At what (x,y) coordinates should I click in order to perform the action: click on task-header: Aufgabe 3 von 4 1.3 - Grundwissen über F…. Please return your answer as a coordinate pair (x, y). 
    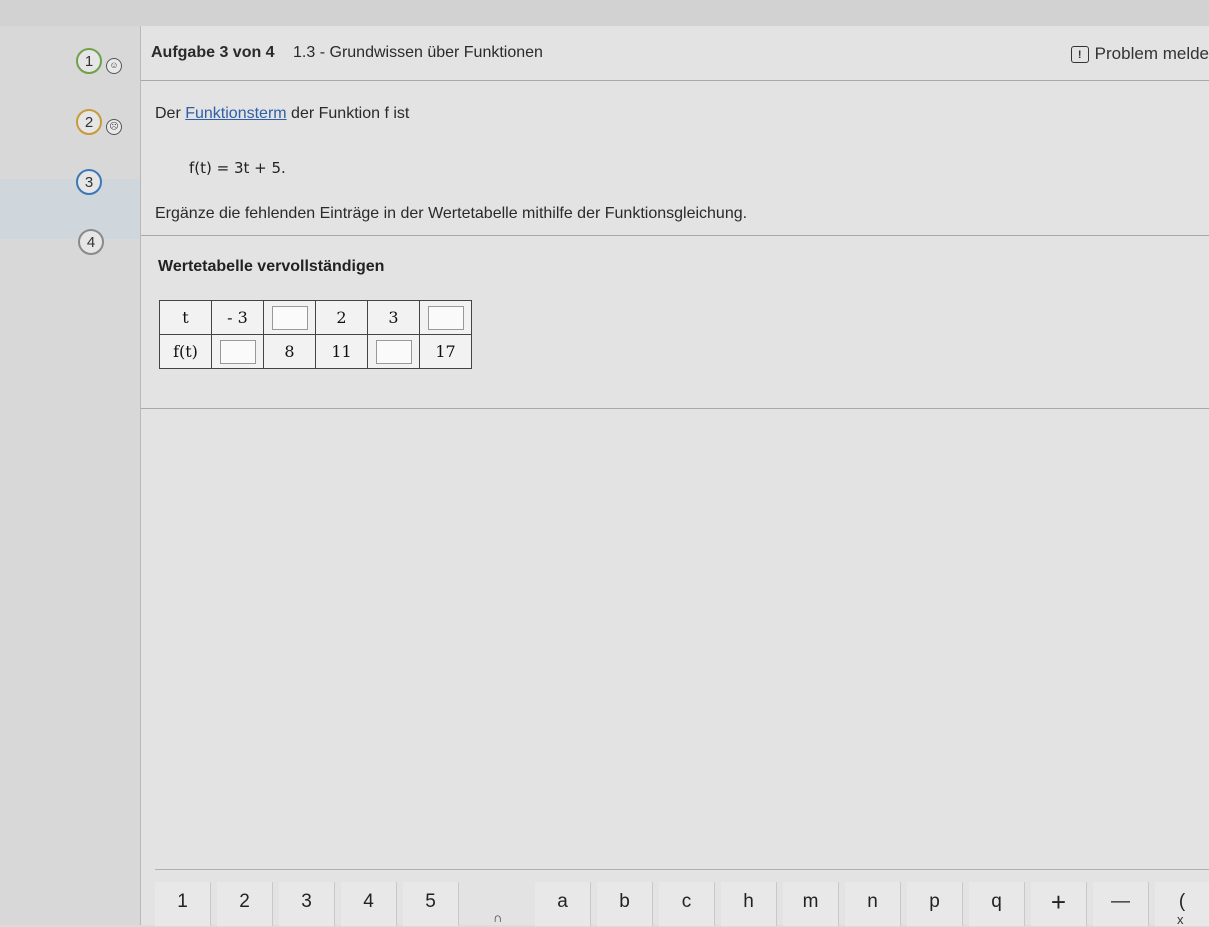
    Looking at the image, I should click on (347, 53).